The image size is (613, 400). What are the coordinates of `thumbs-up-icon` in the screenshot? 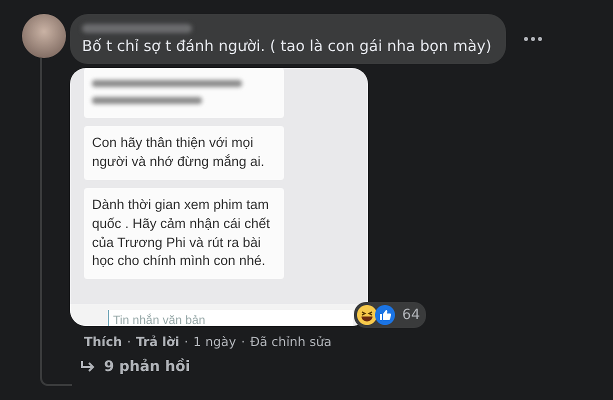 It's located at (385, 315).